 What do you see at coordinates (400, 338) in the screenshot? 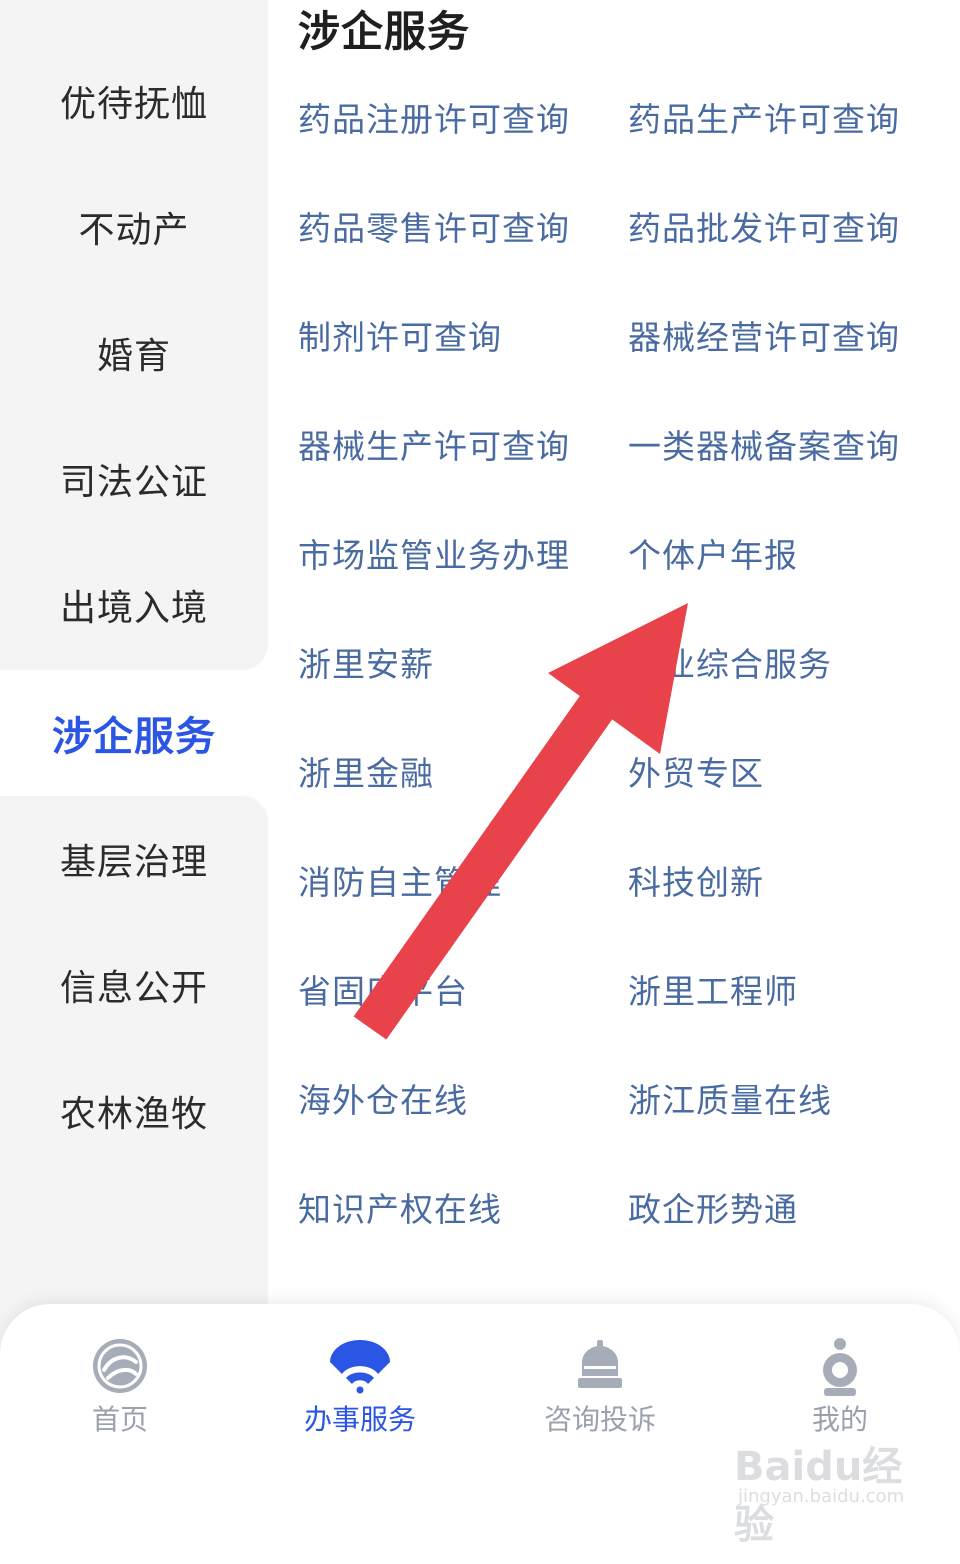
I see `service-link: 制剂许可查询` at bounding box center [400, 338].